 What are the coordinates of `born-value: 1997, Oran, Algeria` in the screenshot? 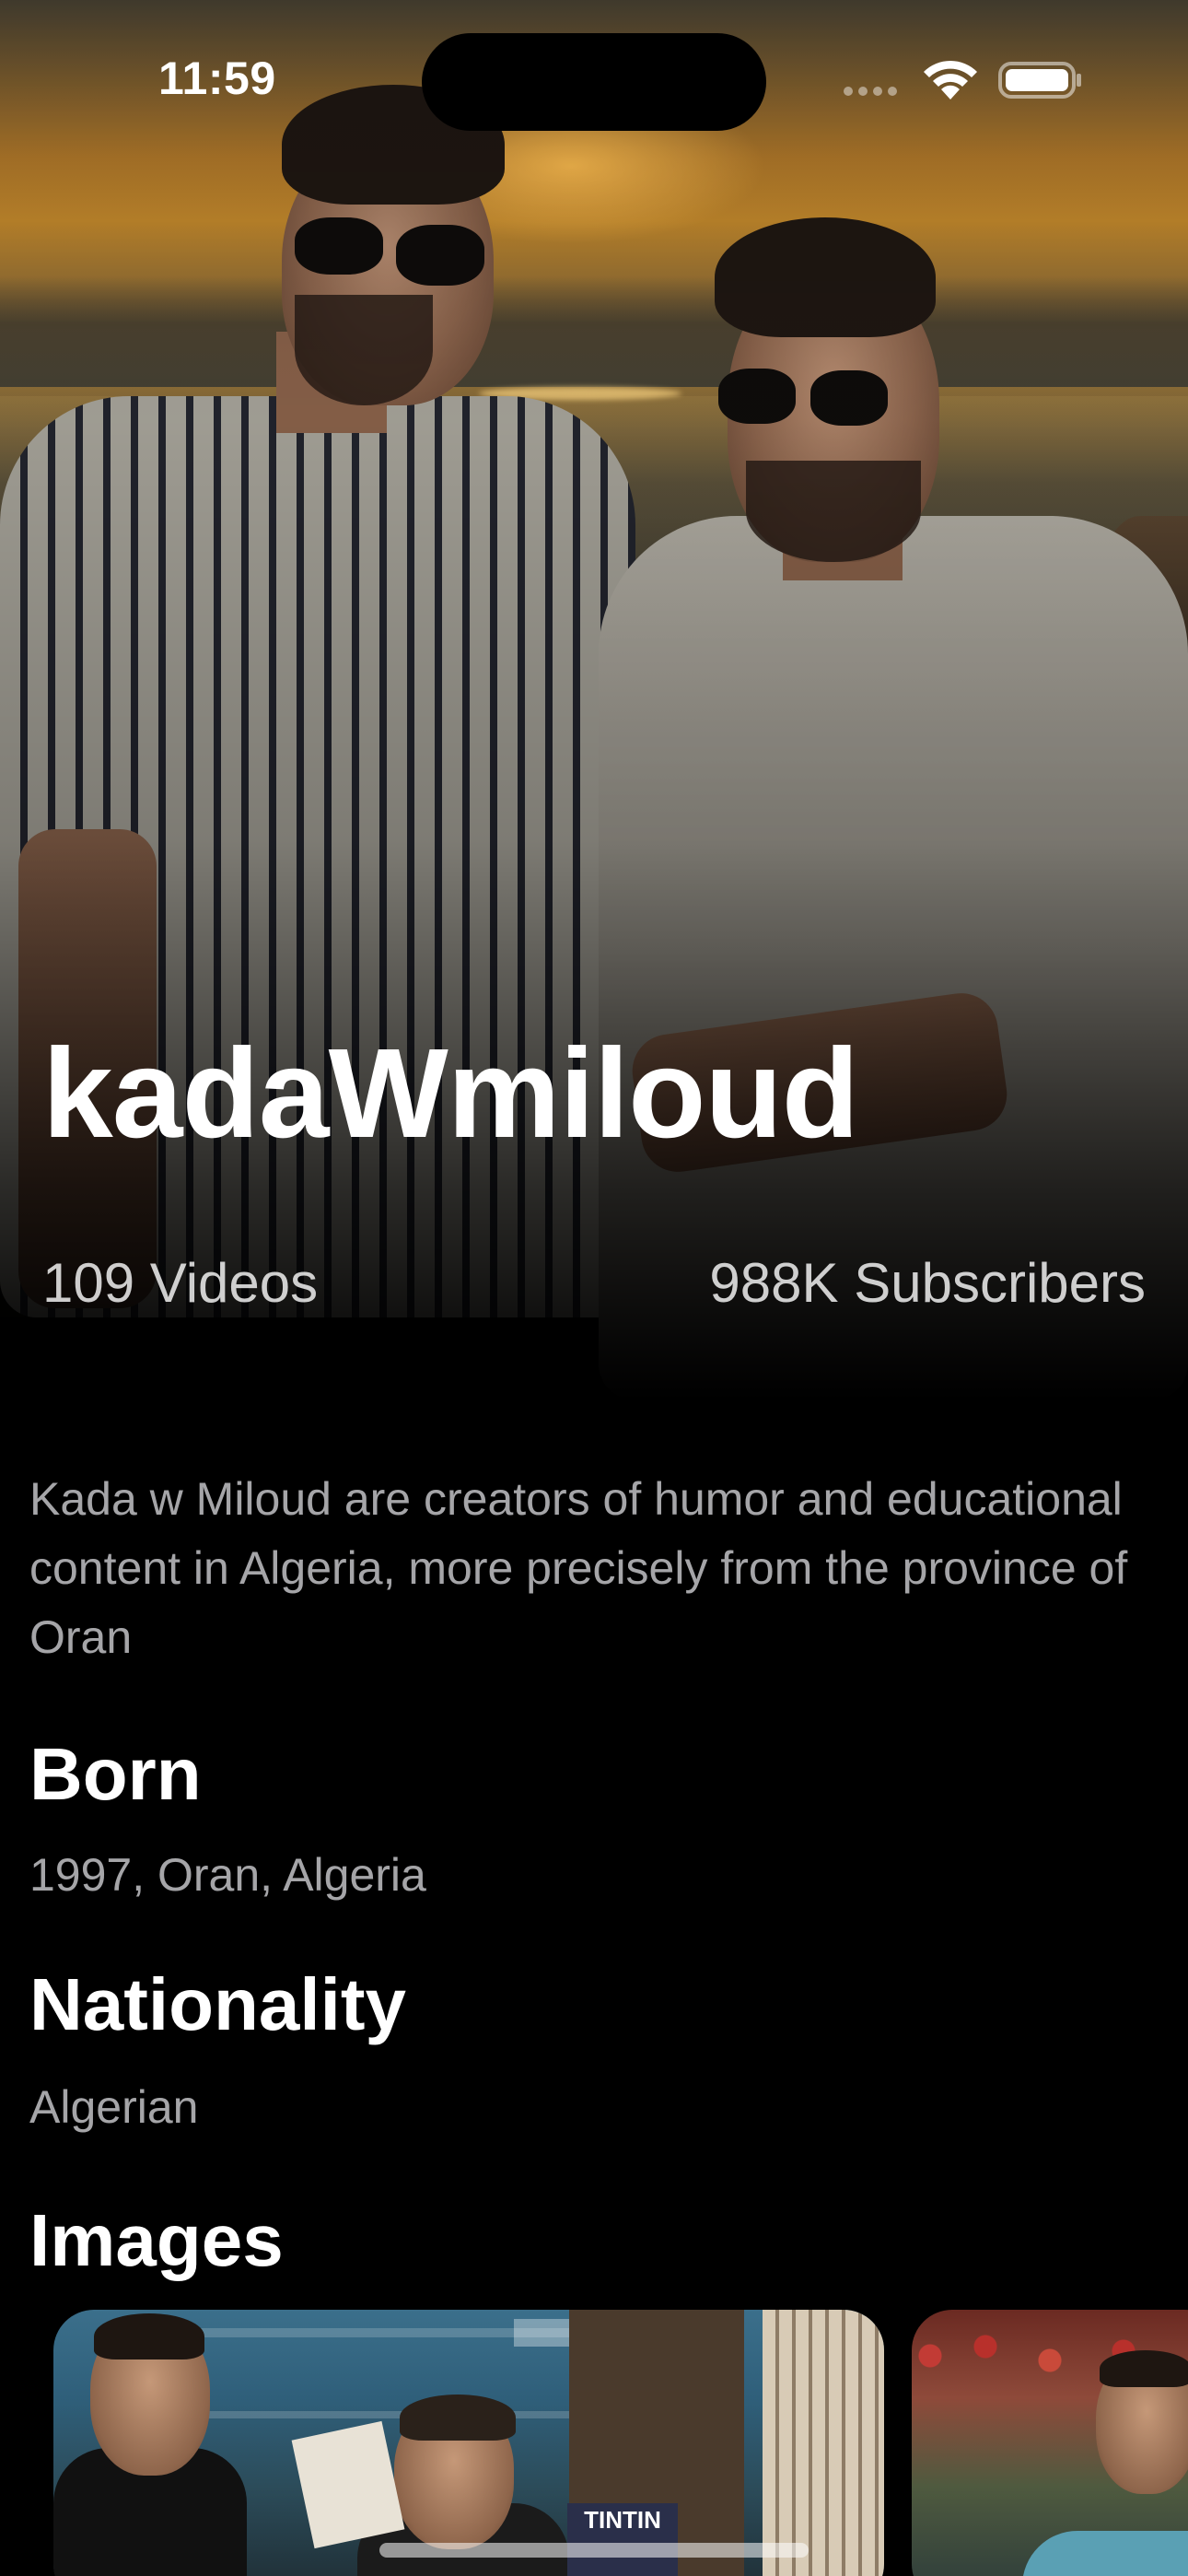 It's located at (227, 1875).